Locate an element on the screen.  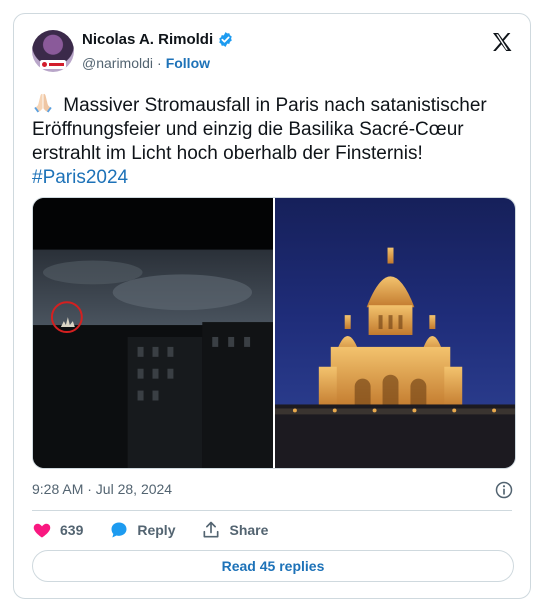
hashtag-link: #Paris2024 is located at coordinates (80, 177).